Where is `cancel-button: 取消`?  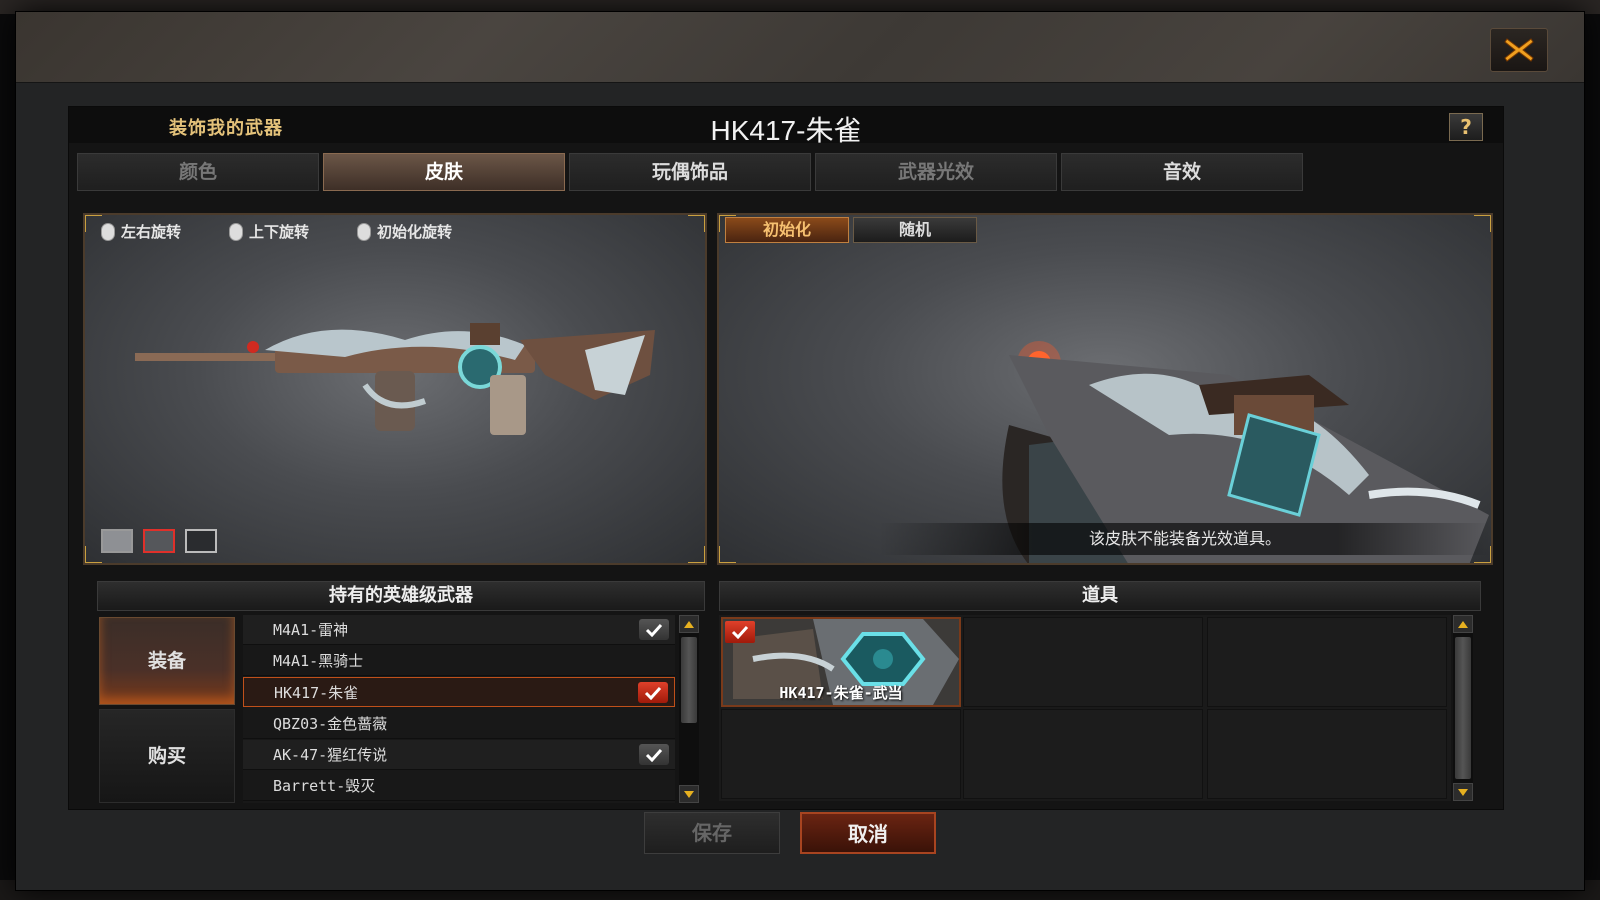 cancel-button: 取消 is located at coordinates (868, 833).